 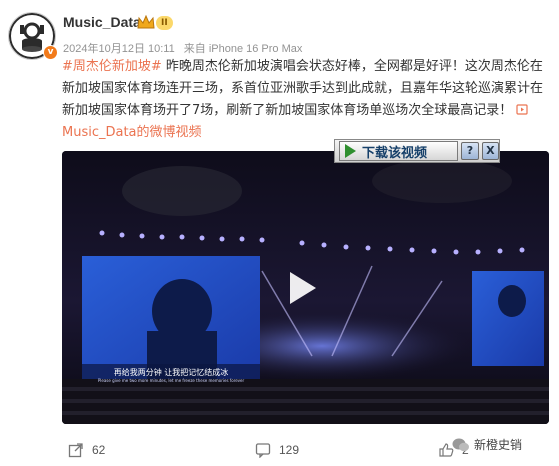 What do you see at coordinates (164, 23) in the screenshot?
I see `level-badge-label: II` at bounding box center [164, 23].